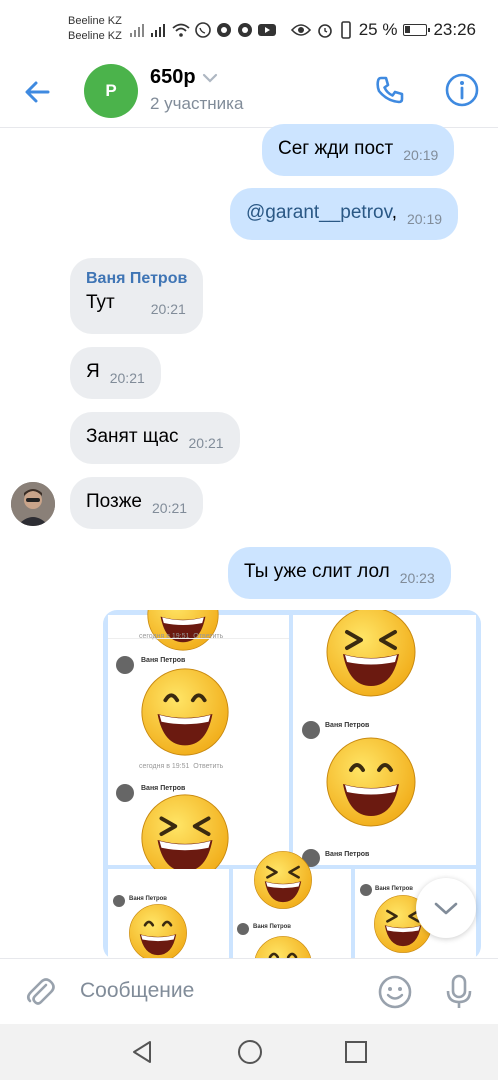 The width and height of the screenshot is (498, 1080). What do you see at coordinates (95, 29) in the screenshot?
I see `carrier-names: Beeline KZ Beeline KZ` at bounding box center [95, 29].